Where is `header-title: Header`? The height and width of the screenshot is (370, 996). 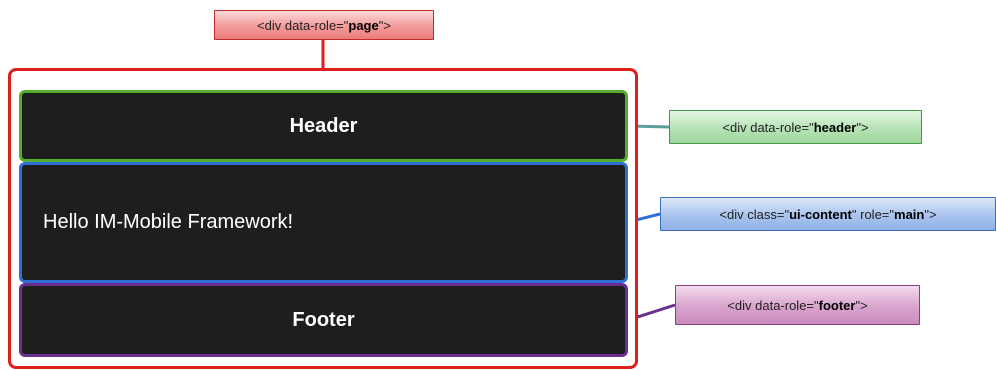
header-title: Header is located at coordinates (323, 125).